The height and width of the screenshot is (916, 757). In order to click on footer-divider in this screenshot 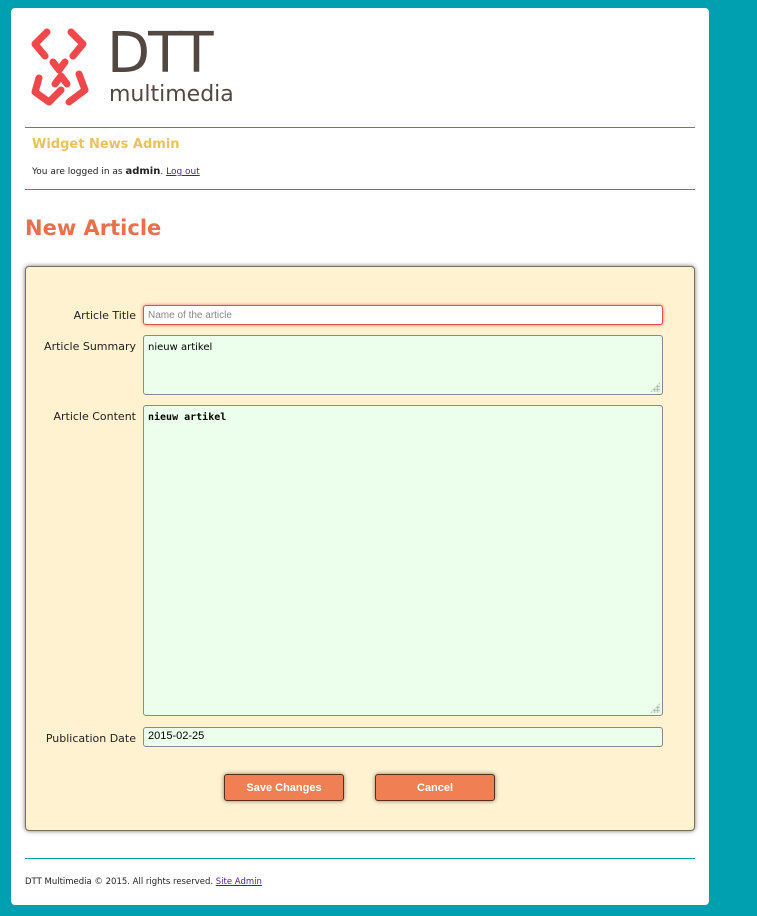, I will do `click(360, 858)`.